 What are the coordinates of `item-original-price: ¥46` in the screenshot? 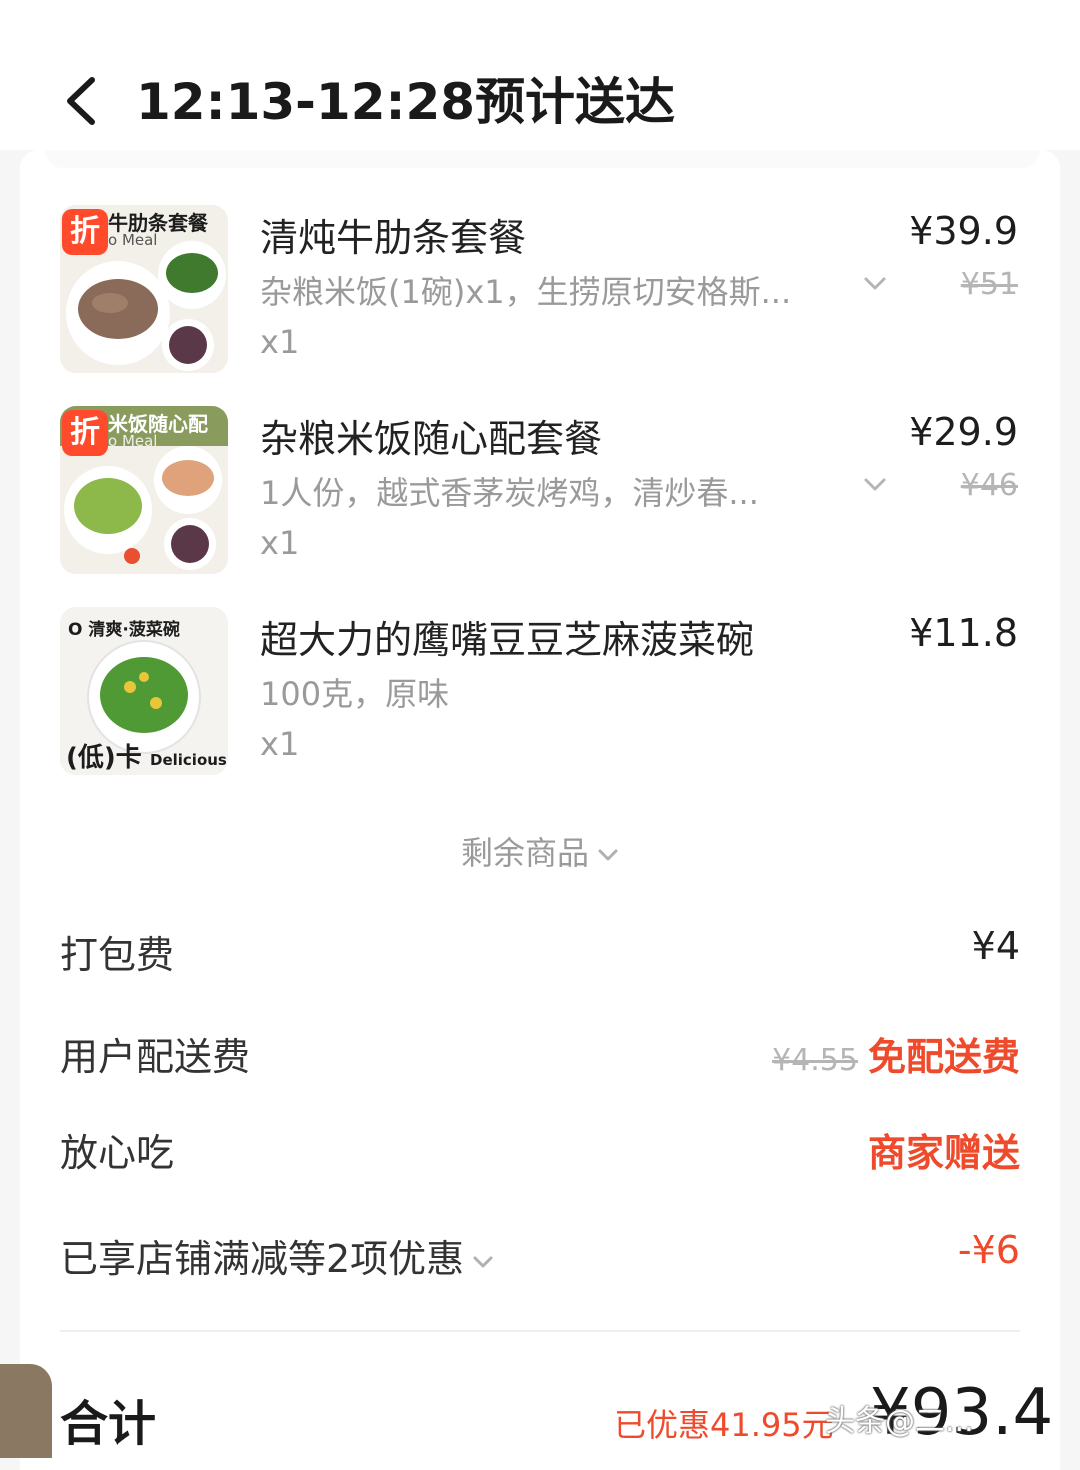 It's located at (989, 485).